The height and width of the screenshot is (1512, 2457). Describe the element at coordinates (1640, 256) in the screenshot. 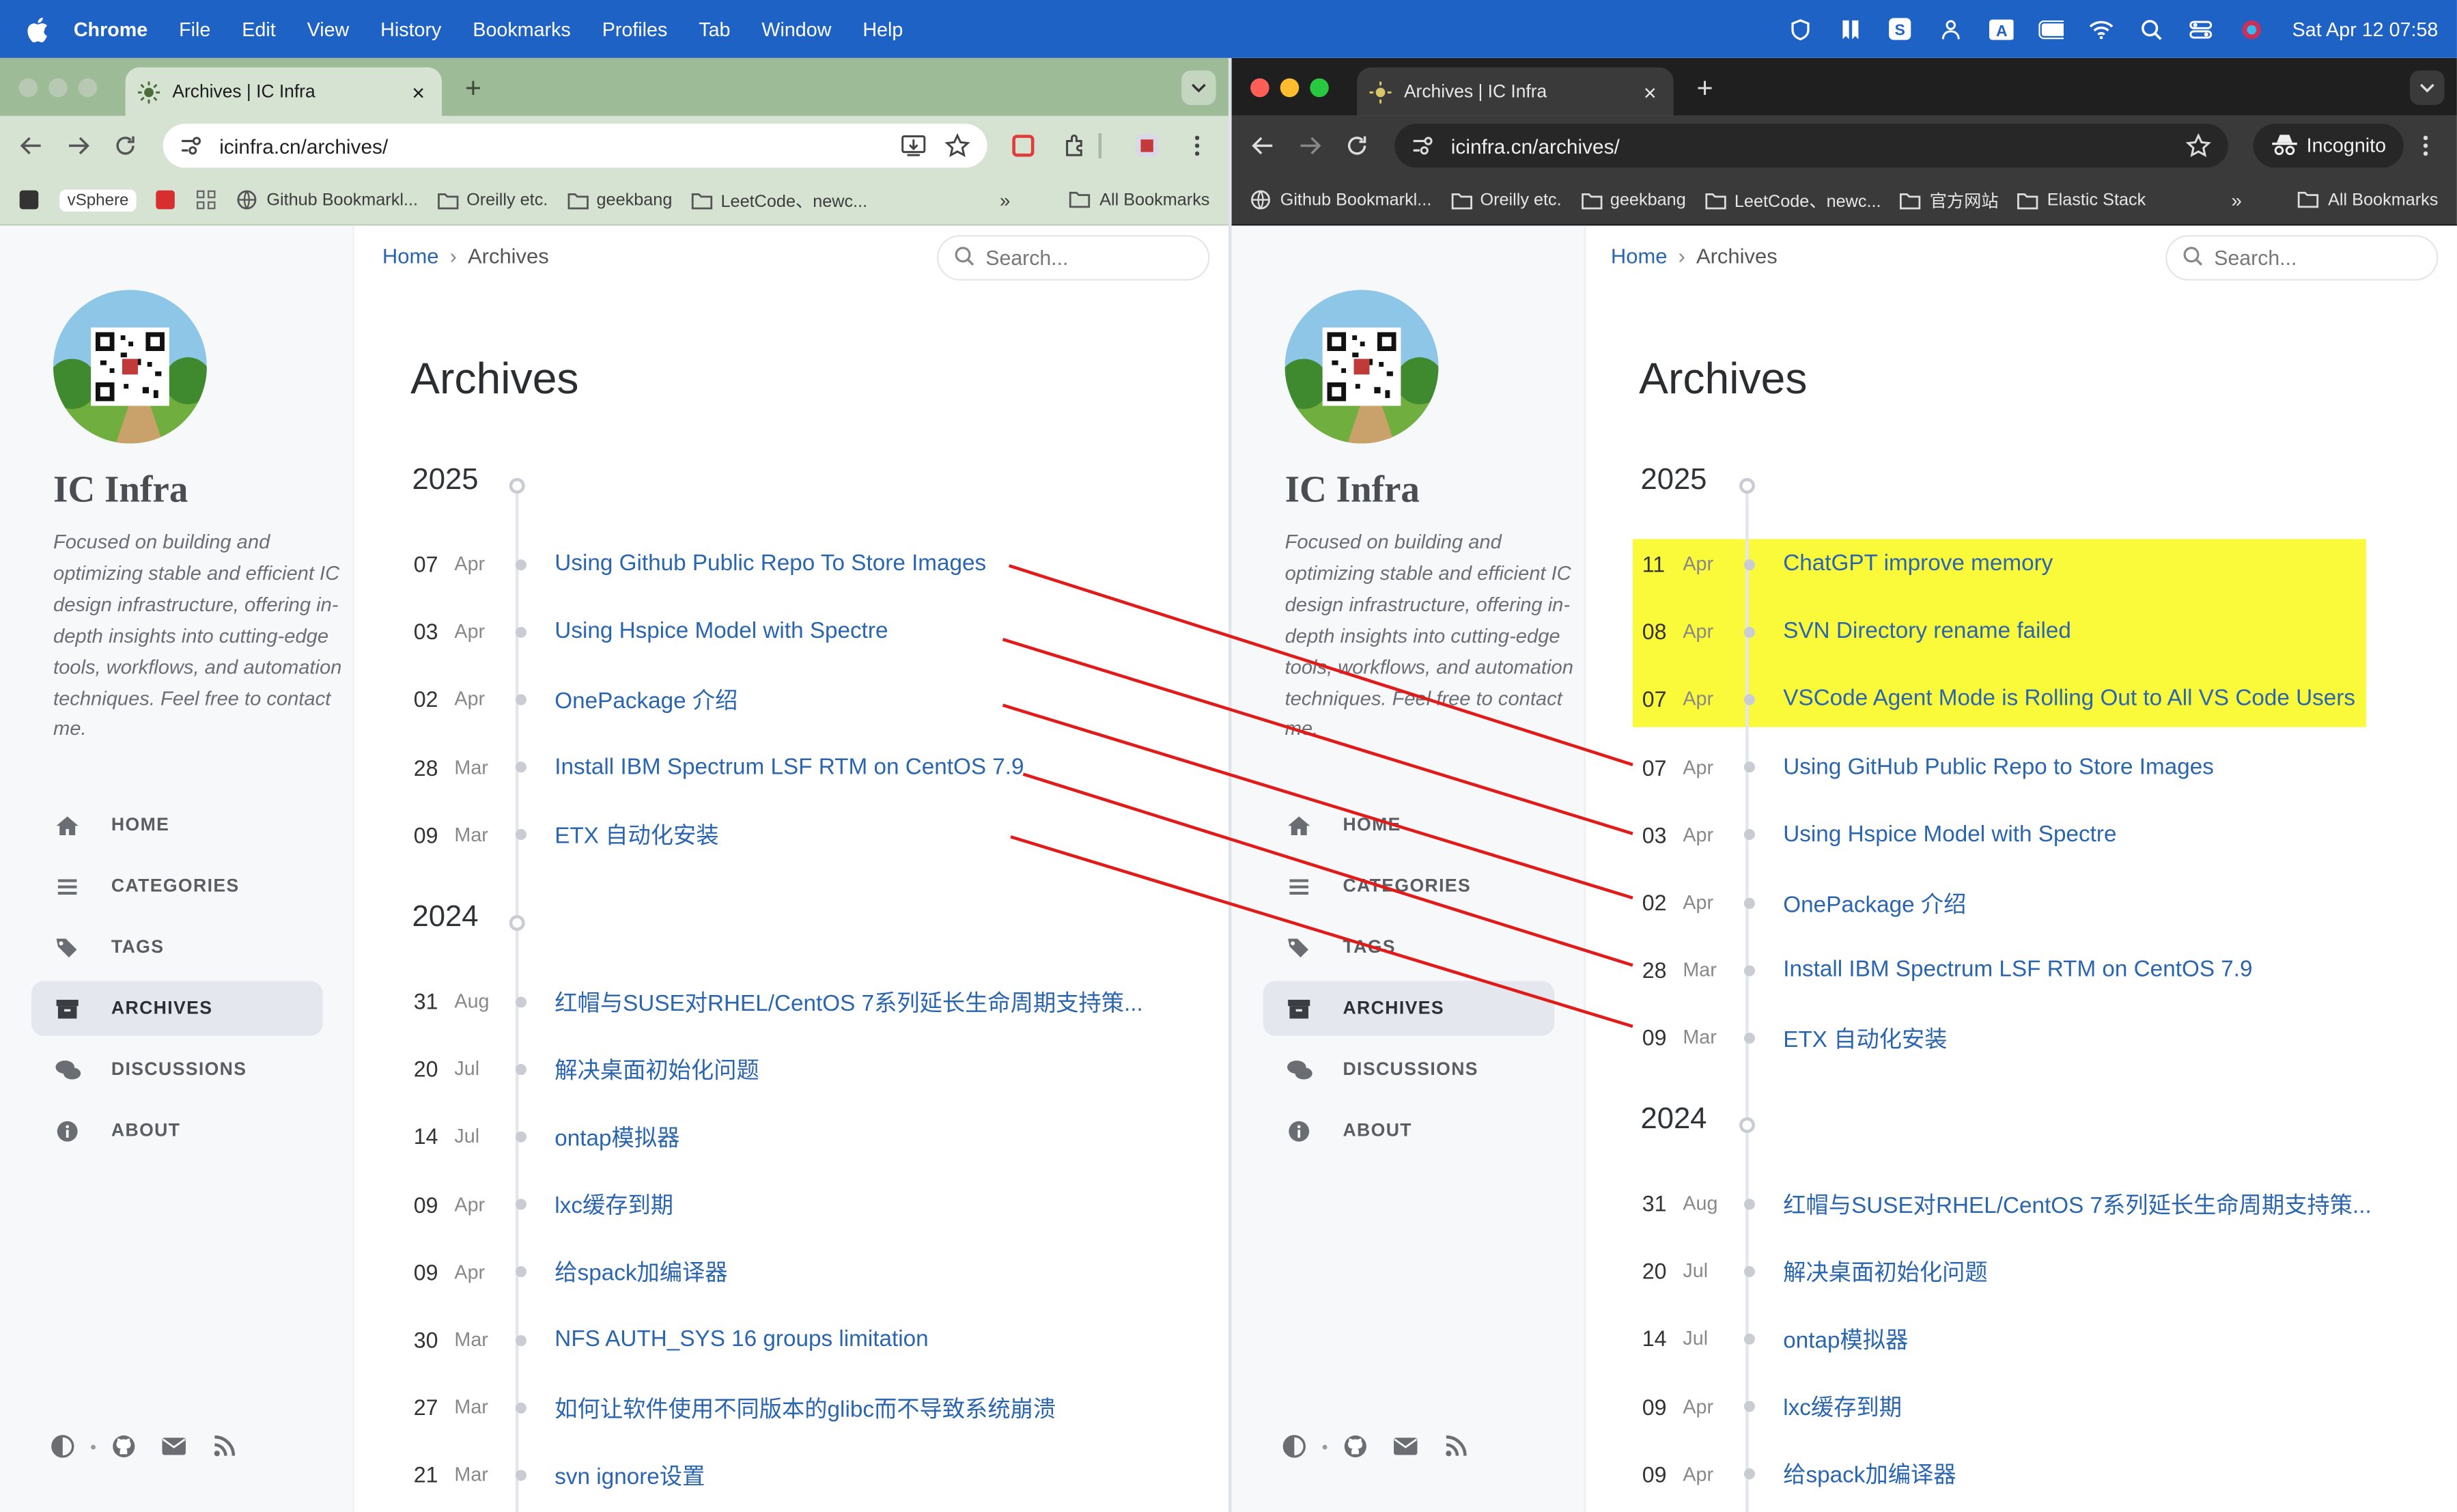

I see `breadcrumb-home-link: Home` at that location.